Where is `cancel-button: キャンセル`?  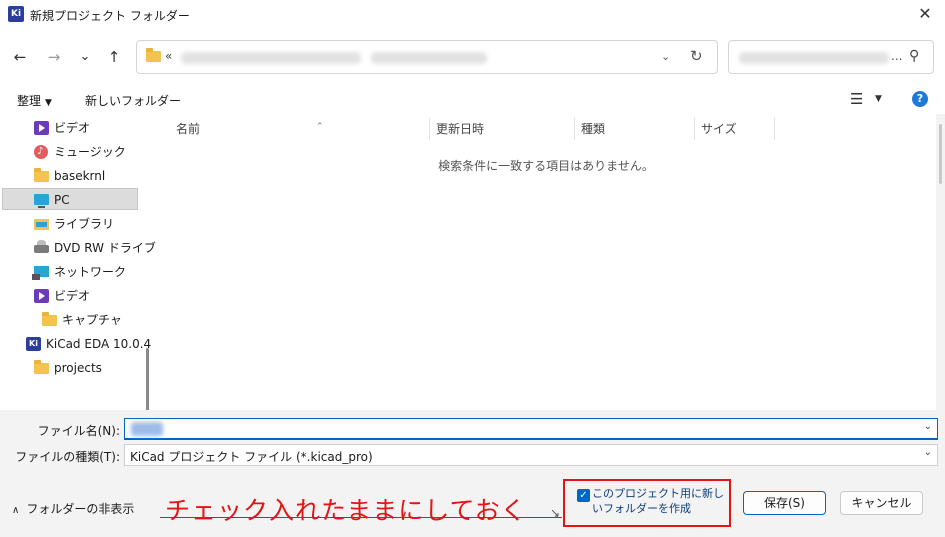
cancel-button: キャンセル is located at coordinates (881, 503).